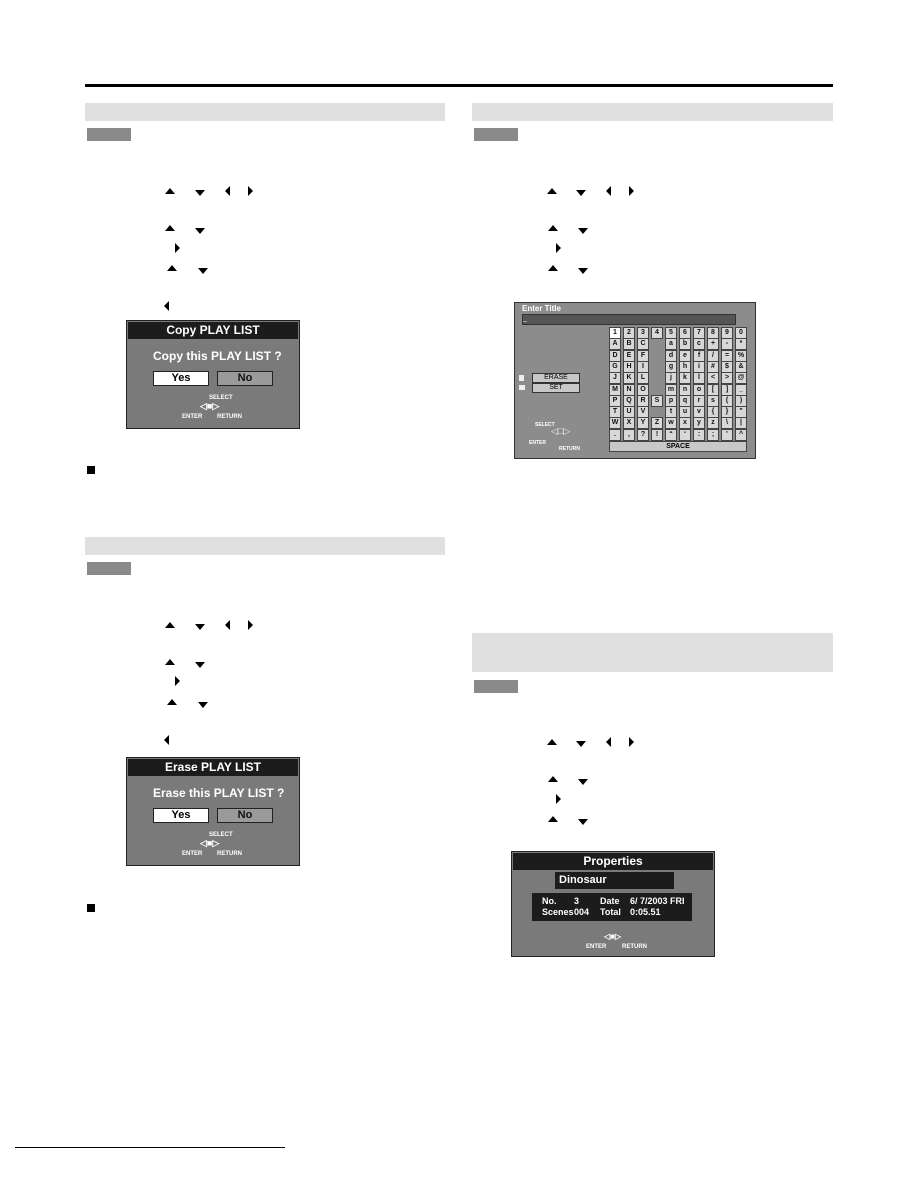 Image resolution: width=918 pixels, height=1188 pixels. I want to click on key-button: S, so click(657, 400).